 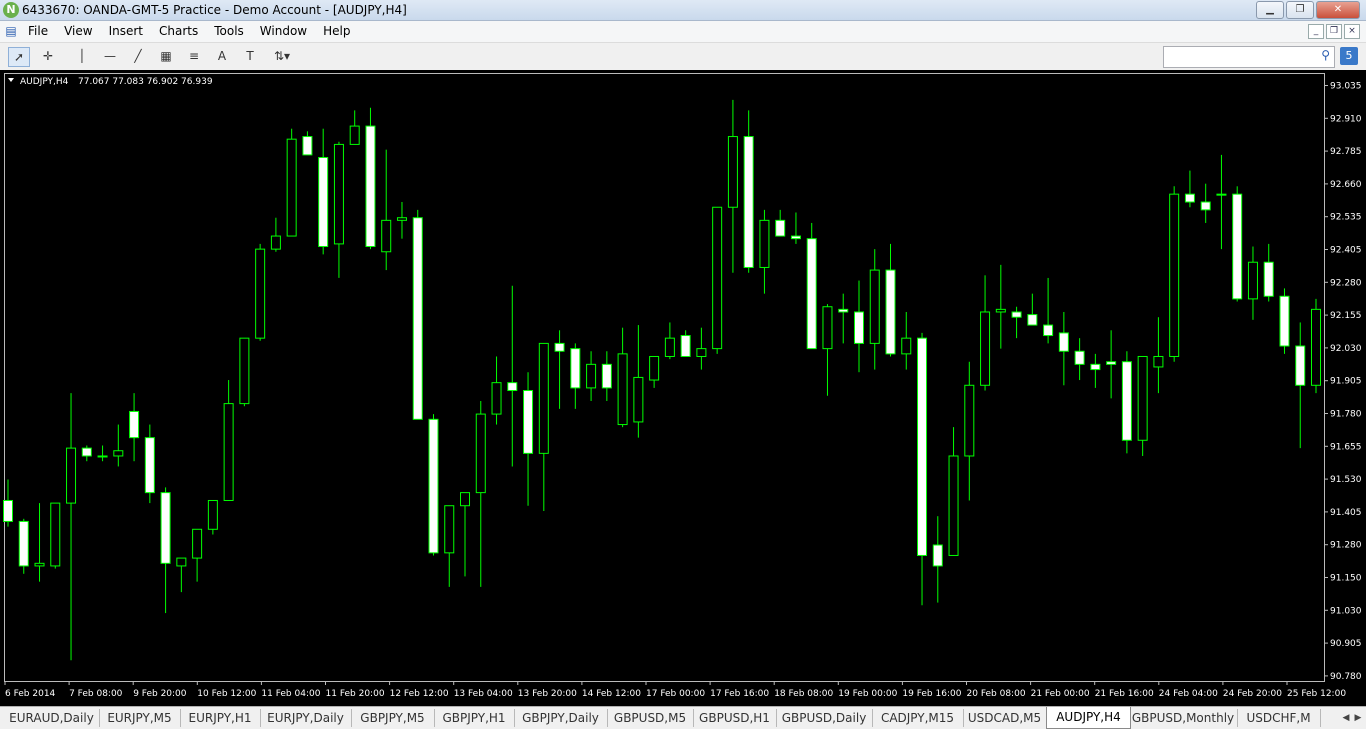 What do you see at coordinates (1346, 718) in the screenshot?
I see `tab-scroll-left-icon: ◀` at bounding box center [1346, 718].